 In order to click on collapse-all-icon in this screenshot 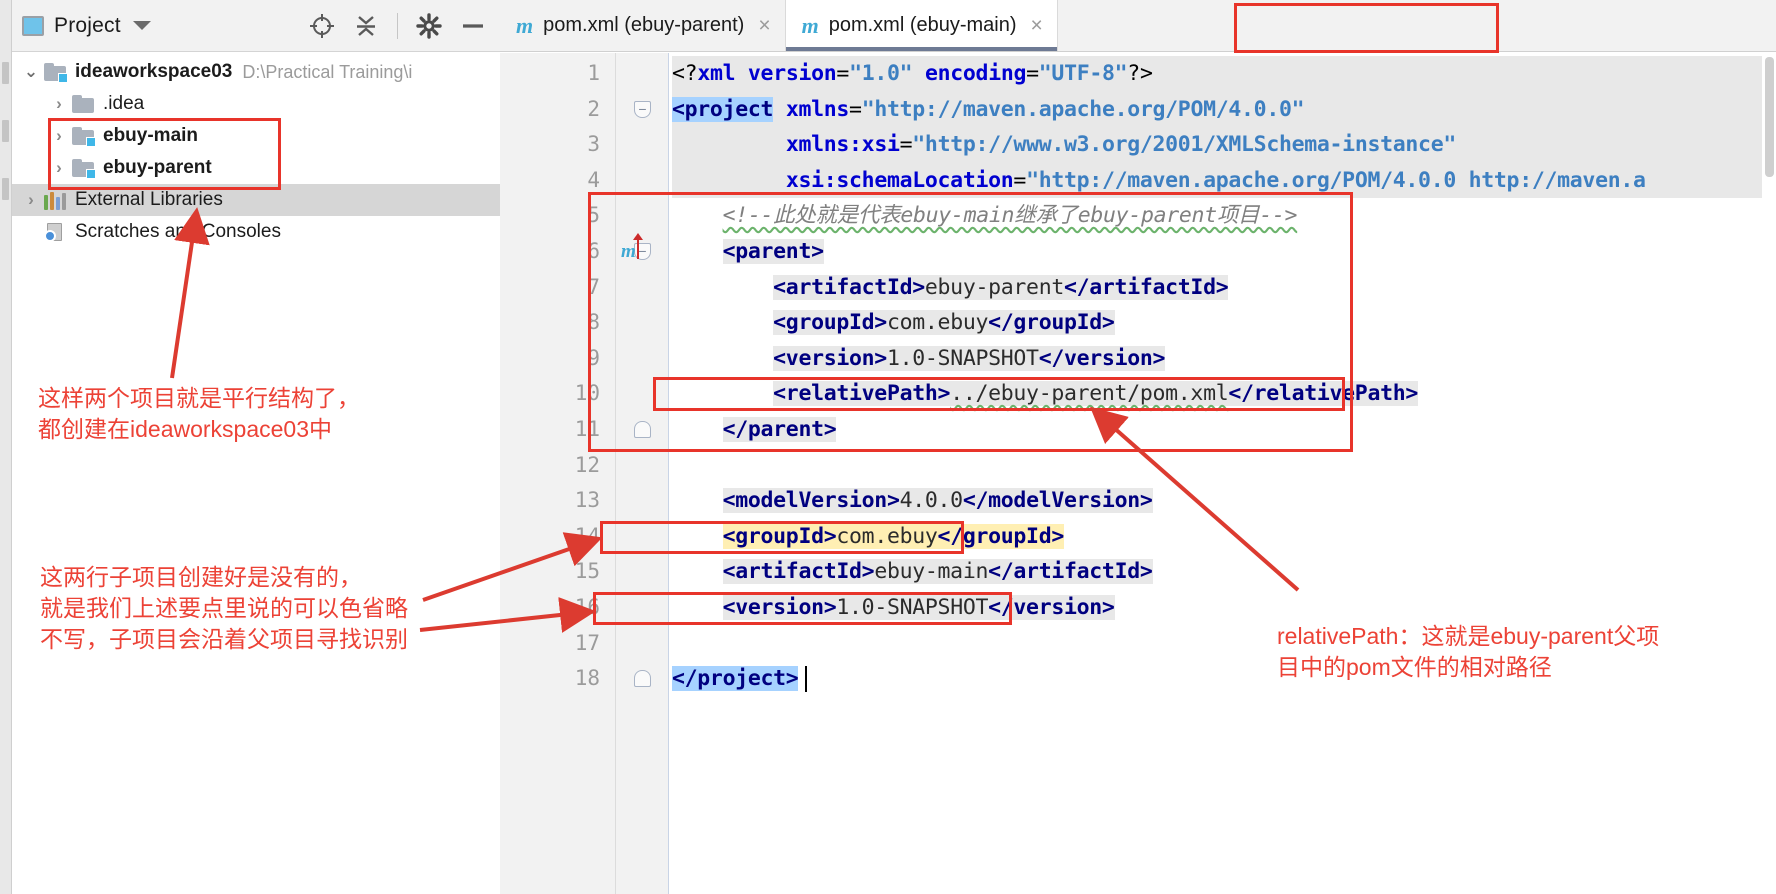, I will do `click(366, 26)`.